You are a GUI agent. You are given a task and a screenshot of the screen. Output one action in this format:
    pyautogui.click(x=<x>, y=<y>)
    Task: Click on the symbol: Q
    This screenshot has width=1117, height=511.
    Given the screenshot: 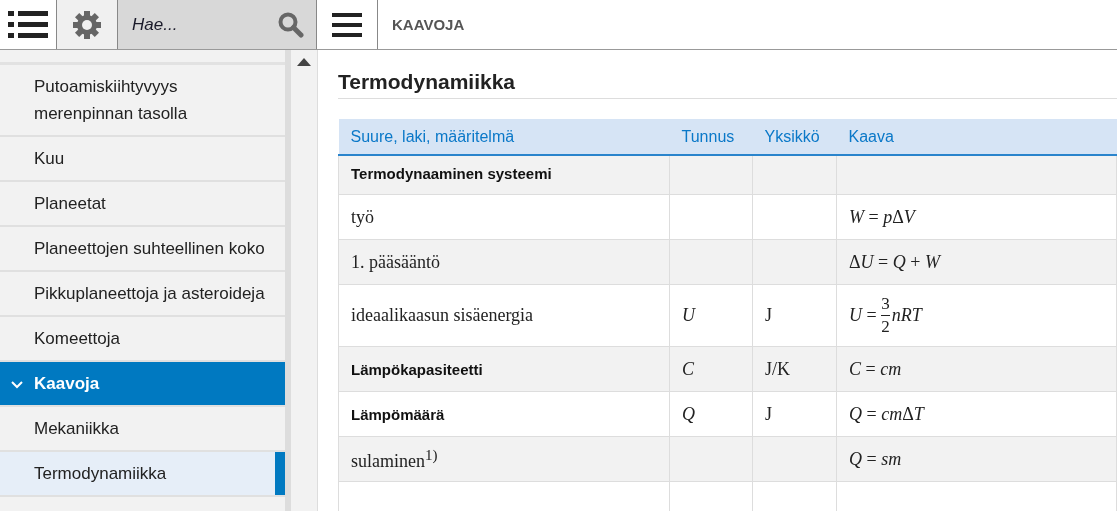 What is the action you would take?
    pyautogui.click(x=688, y=413)
    